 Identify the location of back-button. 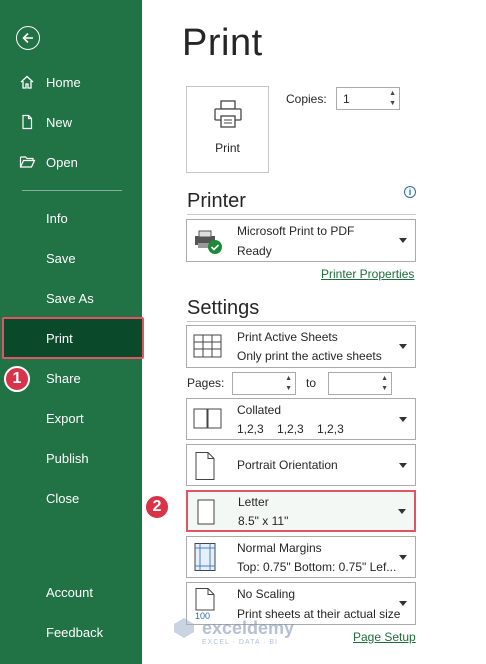
(28, 38).